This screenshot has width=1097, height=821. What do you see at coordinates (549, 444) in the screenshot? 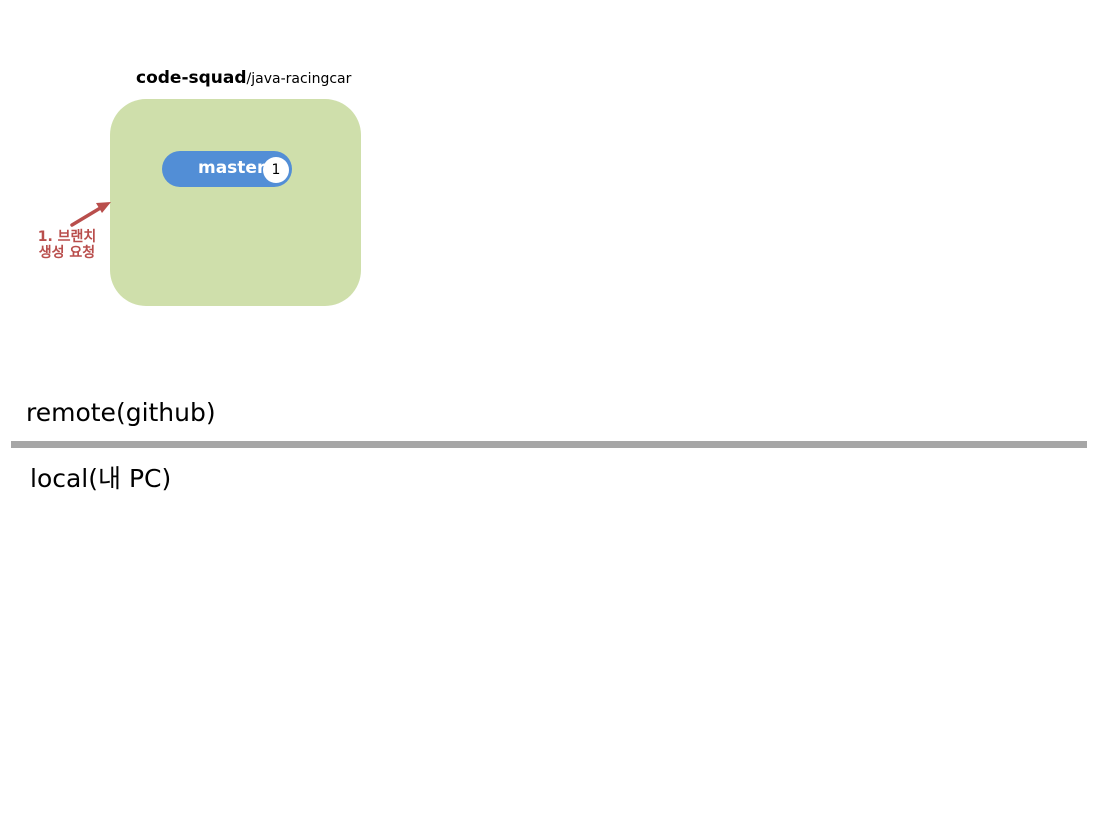
I see `remote-local-divider` at bounding box center [549, 444].